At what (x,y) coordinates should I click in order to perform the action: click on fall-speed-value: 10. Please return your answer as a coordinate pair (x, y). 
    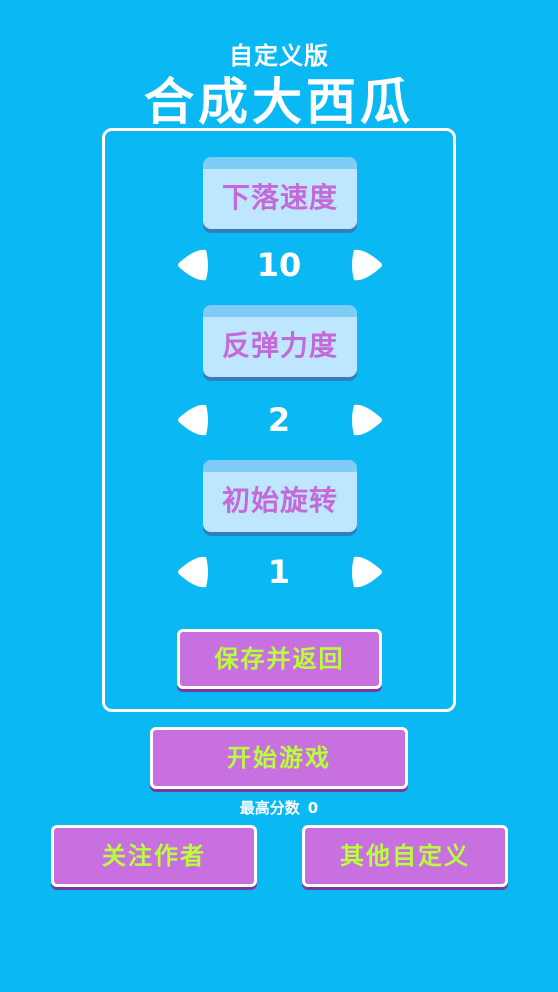
    Looking at the image, I should click on (279, 265).